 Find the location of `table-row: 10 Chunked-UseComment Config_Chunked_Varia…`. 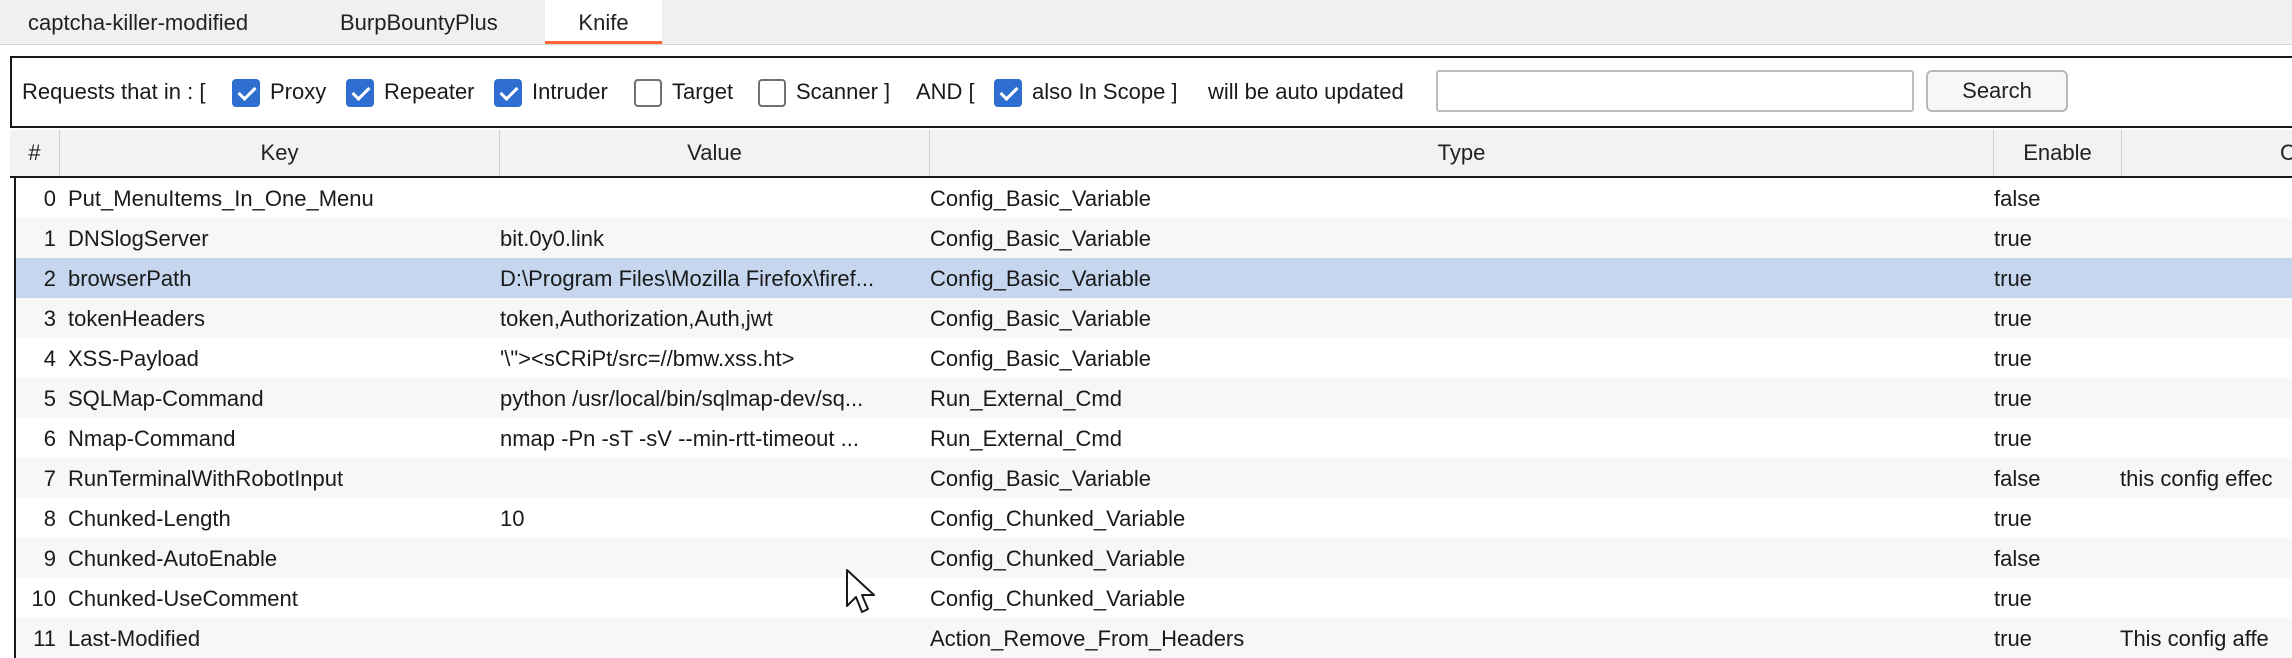

table-row: 10 Chunked-UseComment Config_Chunked_Varia… is located at coordinates (1154, 598).